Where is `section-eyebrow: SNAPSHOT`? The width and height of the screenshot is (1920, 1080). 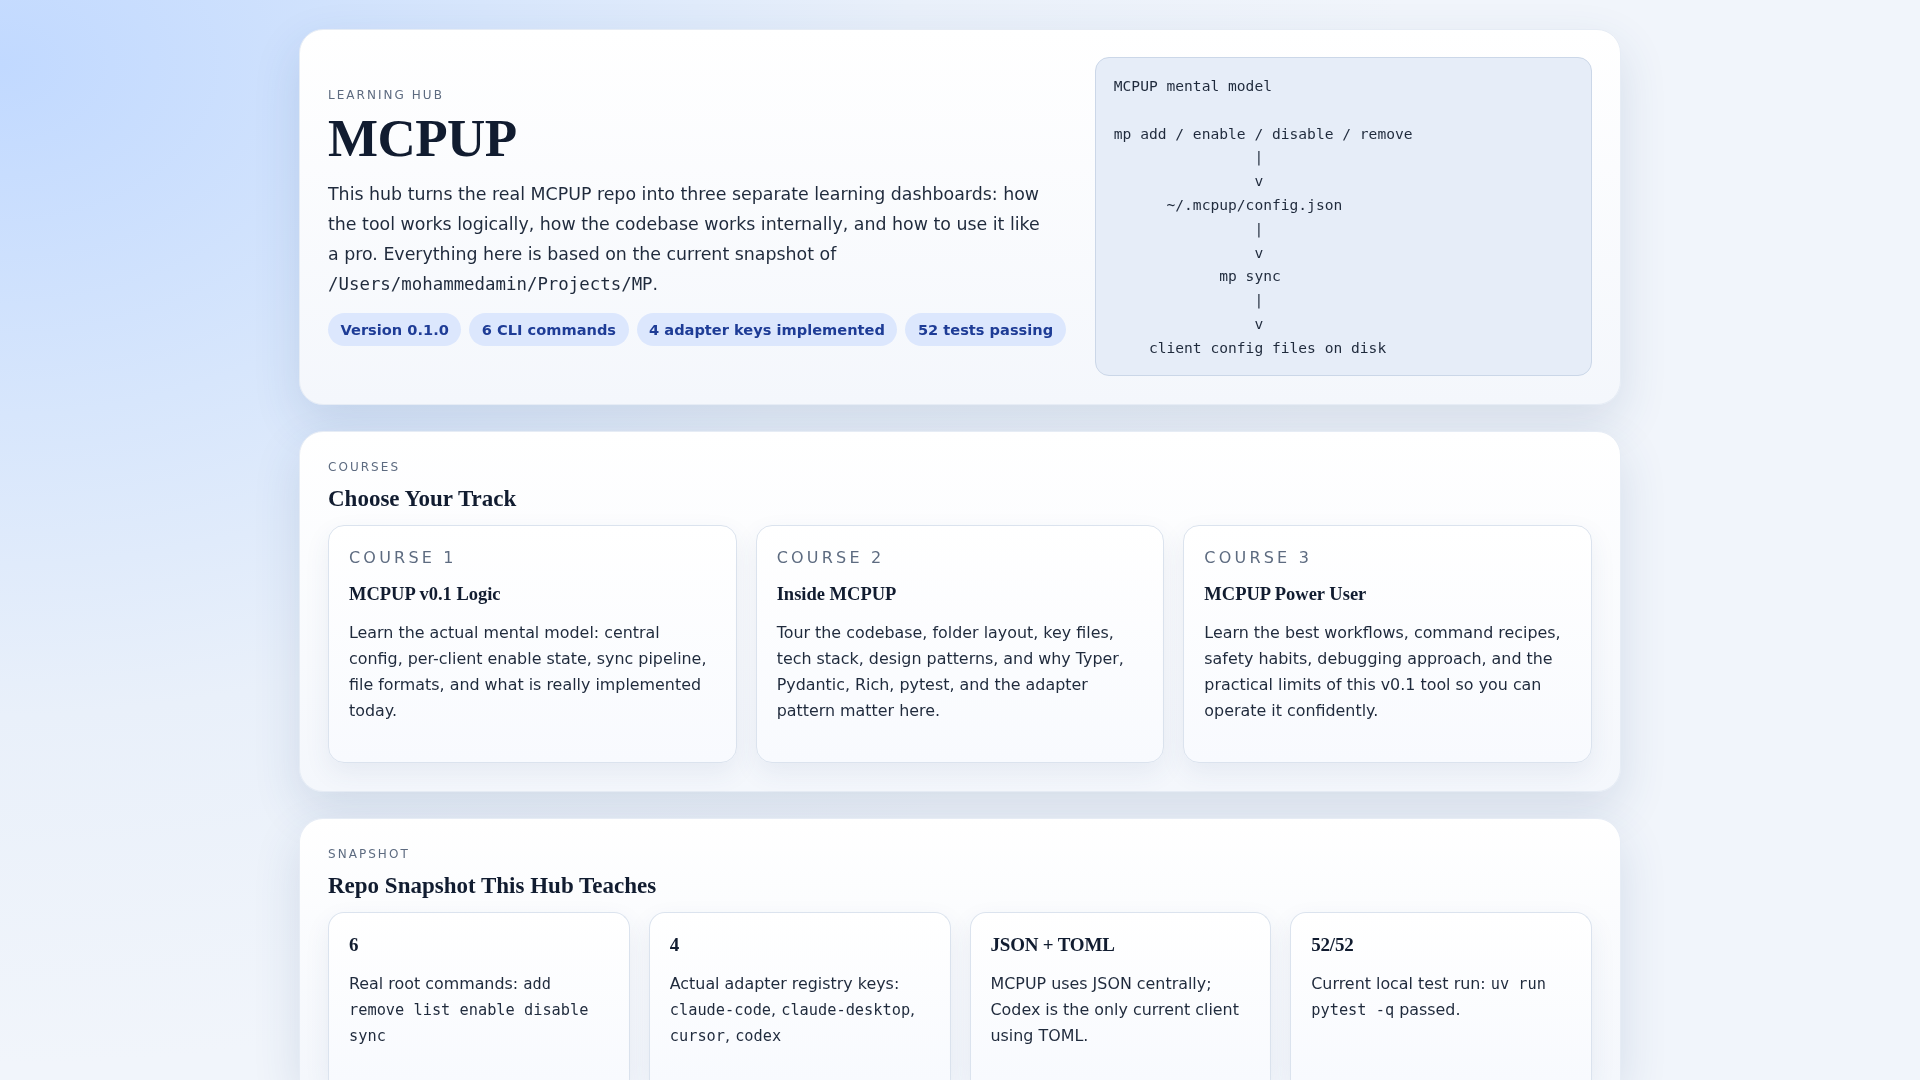
section-eyebrow: SNAPSHOT is located at coordinates (369, 853).